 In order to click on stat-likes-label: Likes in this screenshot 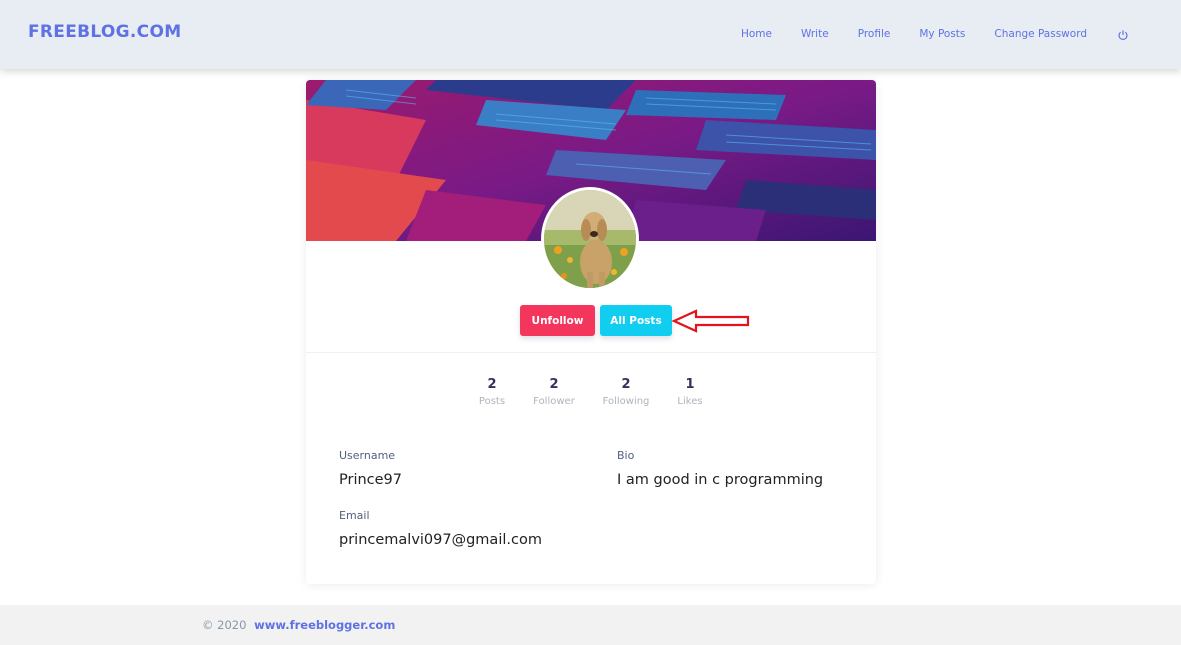, I will do `click(690, 401)`.